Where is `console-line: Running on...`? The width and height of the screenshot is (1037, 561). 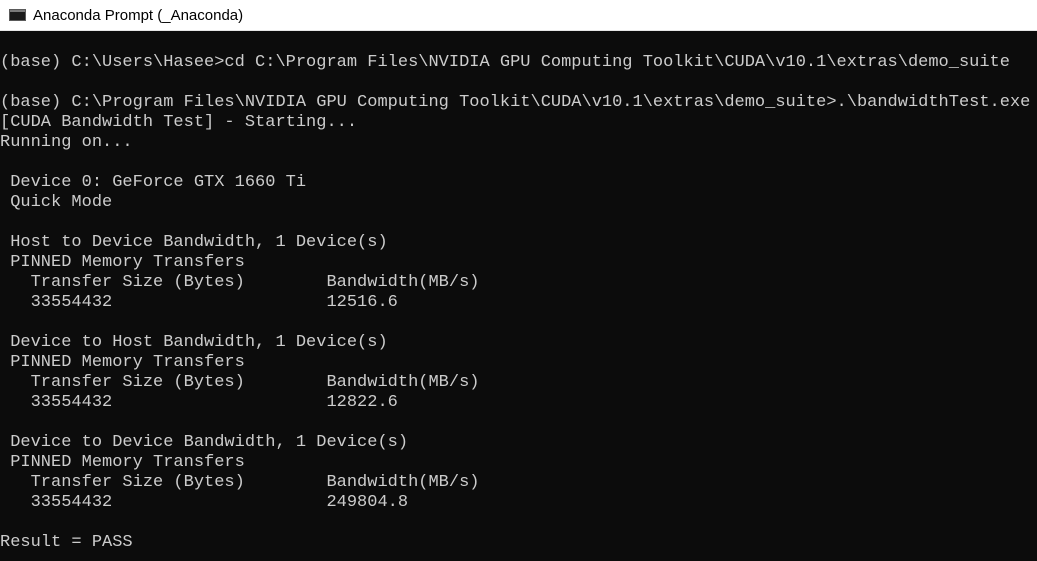
console-line: Running on... is located at coordinates (66, 142).